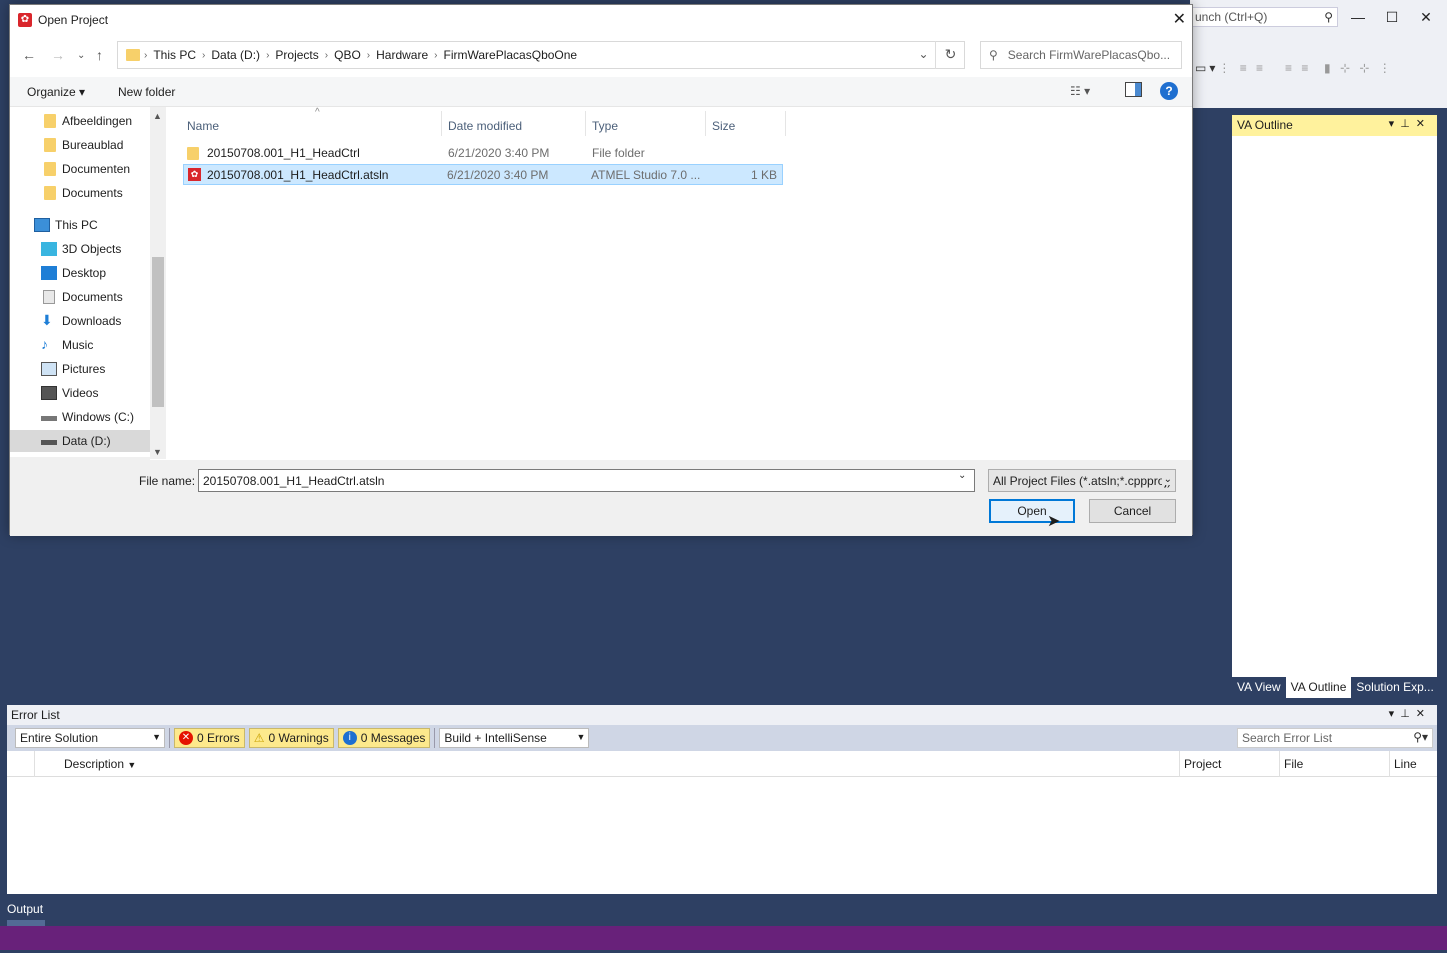 The height and width of the screenshot is (953, 1447). I want to click on forward-icon: →, so click(58, 55).